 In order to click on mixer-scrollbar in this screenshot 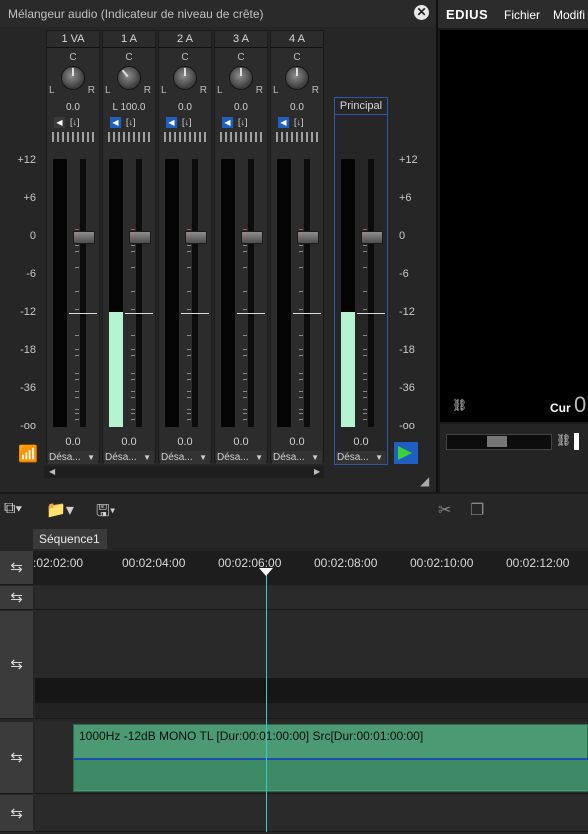, I will do `click(184, 472)`.